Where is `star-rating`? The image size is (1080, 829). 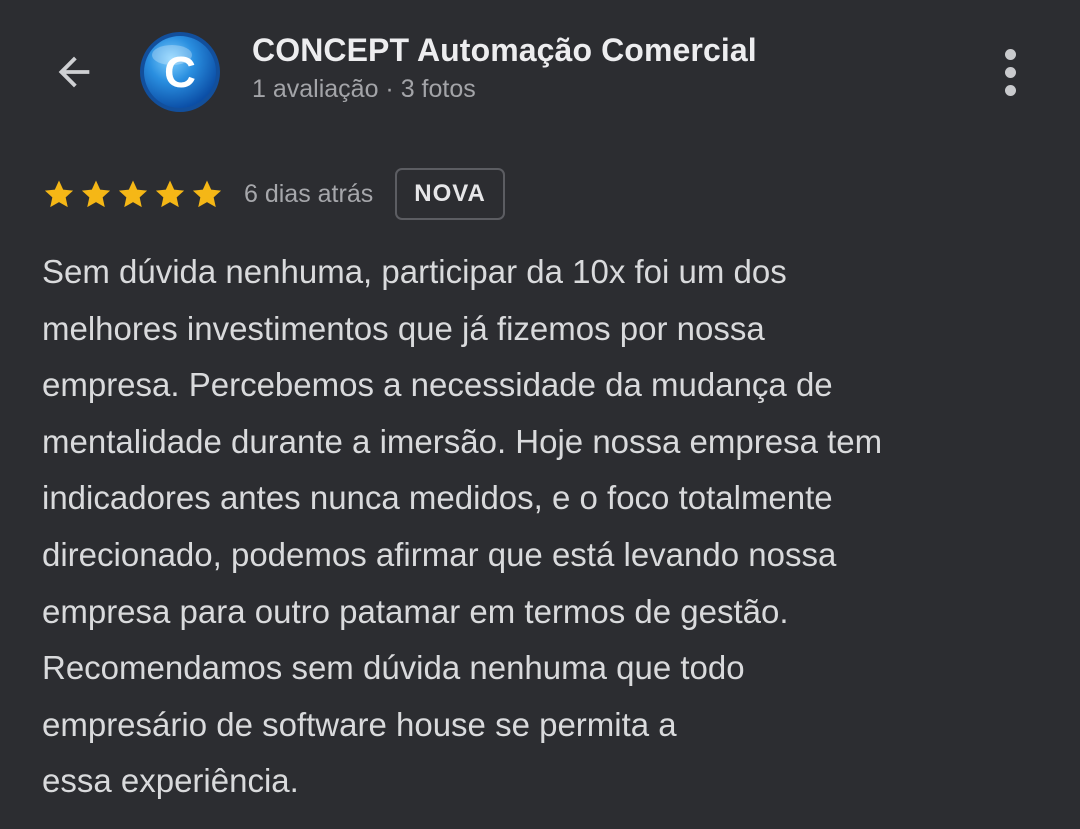
star-rating is located at coordinates (133, 194).